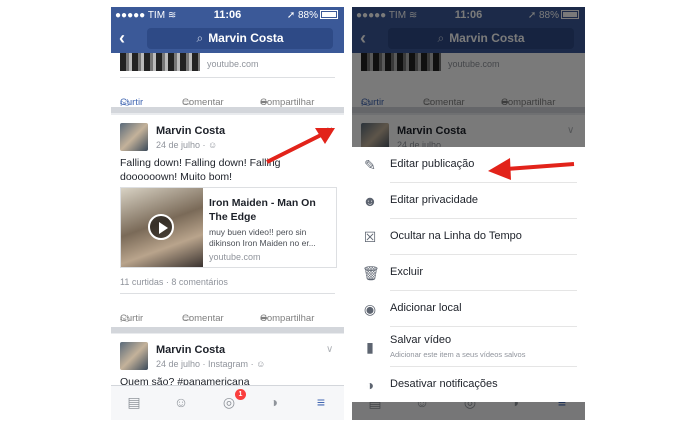  What do you see at coordinates (291, 15) in the screenshot?
I see `location-arrow-icon: ➚` at bounding box center [291, 15].